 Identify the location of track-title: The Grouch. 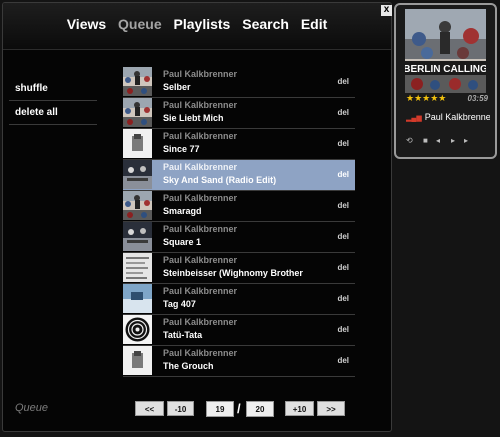
(188, 366).